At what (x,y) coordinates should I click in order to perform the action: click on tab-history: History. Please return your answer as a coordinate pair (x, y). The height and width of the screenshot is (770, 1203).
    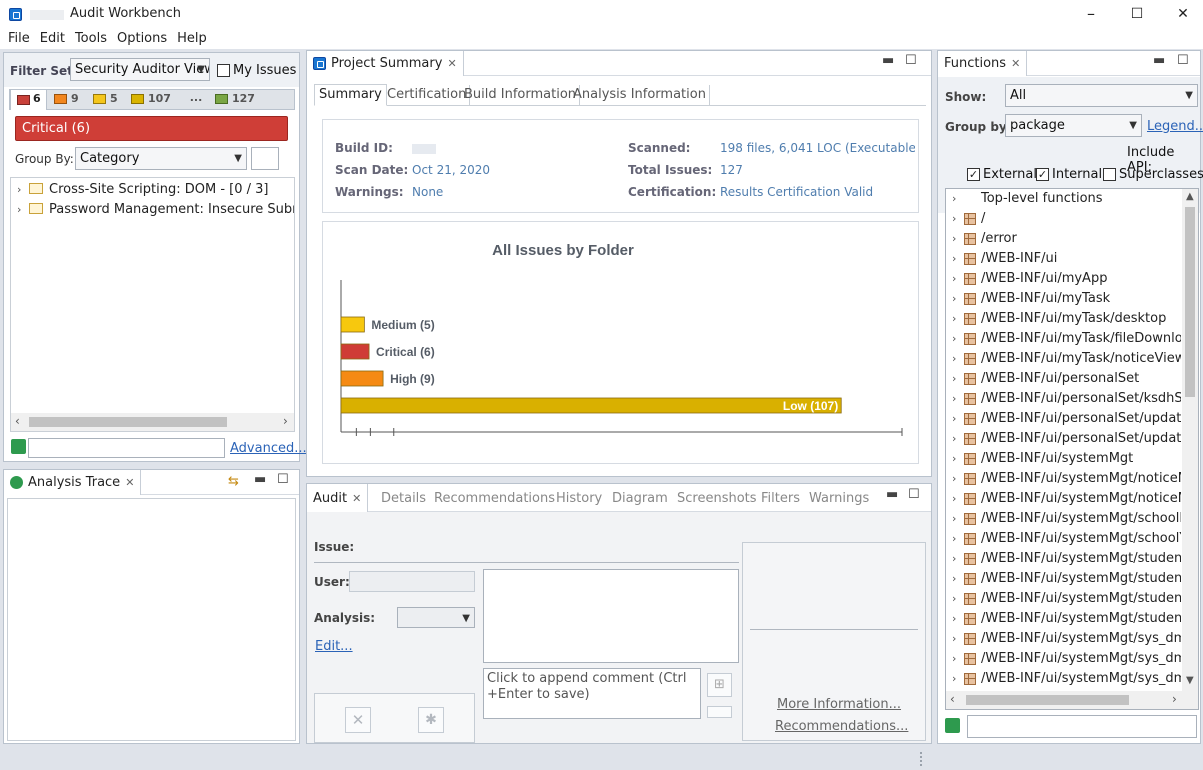
    Looking at the image, I should click on (579, 498).